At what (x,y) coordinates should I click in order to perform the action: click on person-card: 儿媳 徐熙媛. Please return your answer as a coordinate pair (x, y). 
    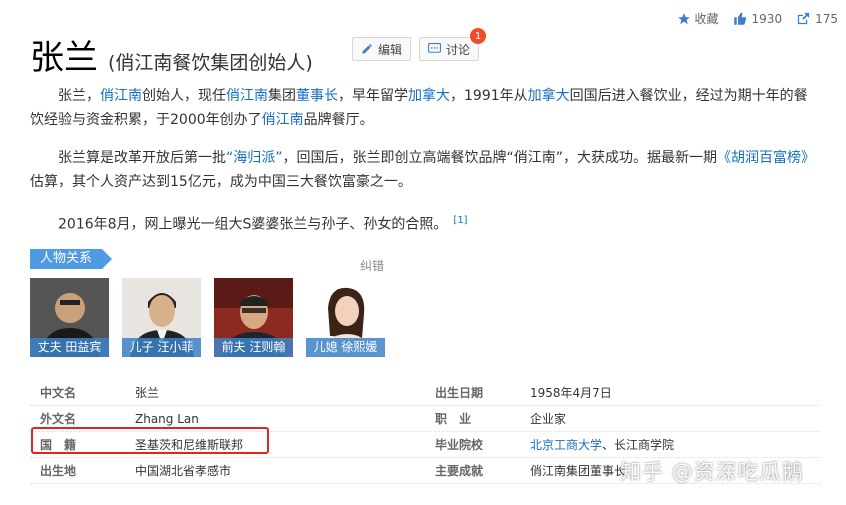
    Looking at the image, I should click on (345, 317).